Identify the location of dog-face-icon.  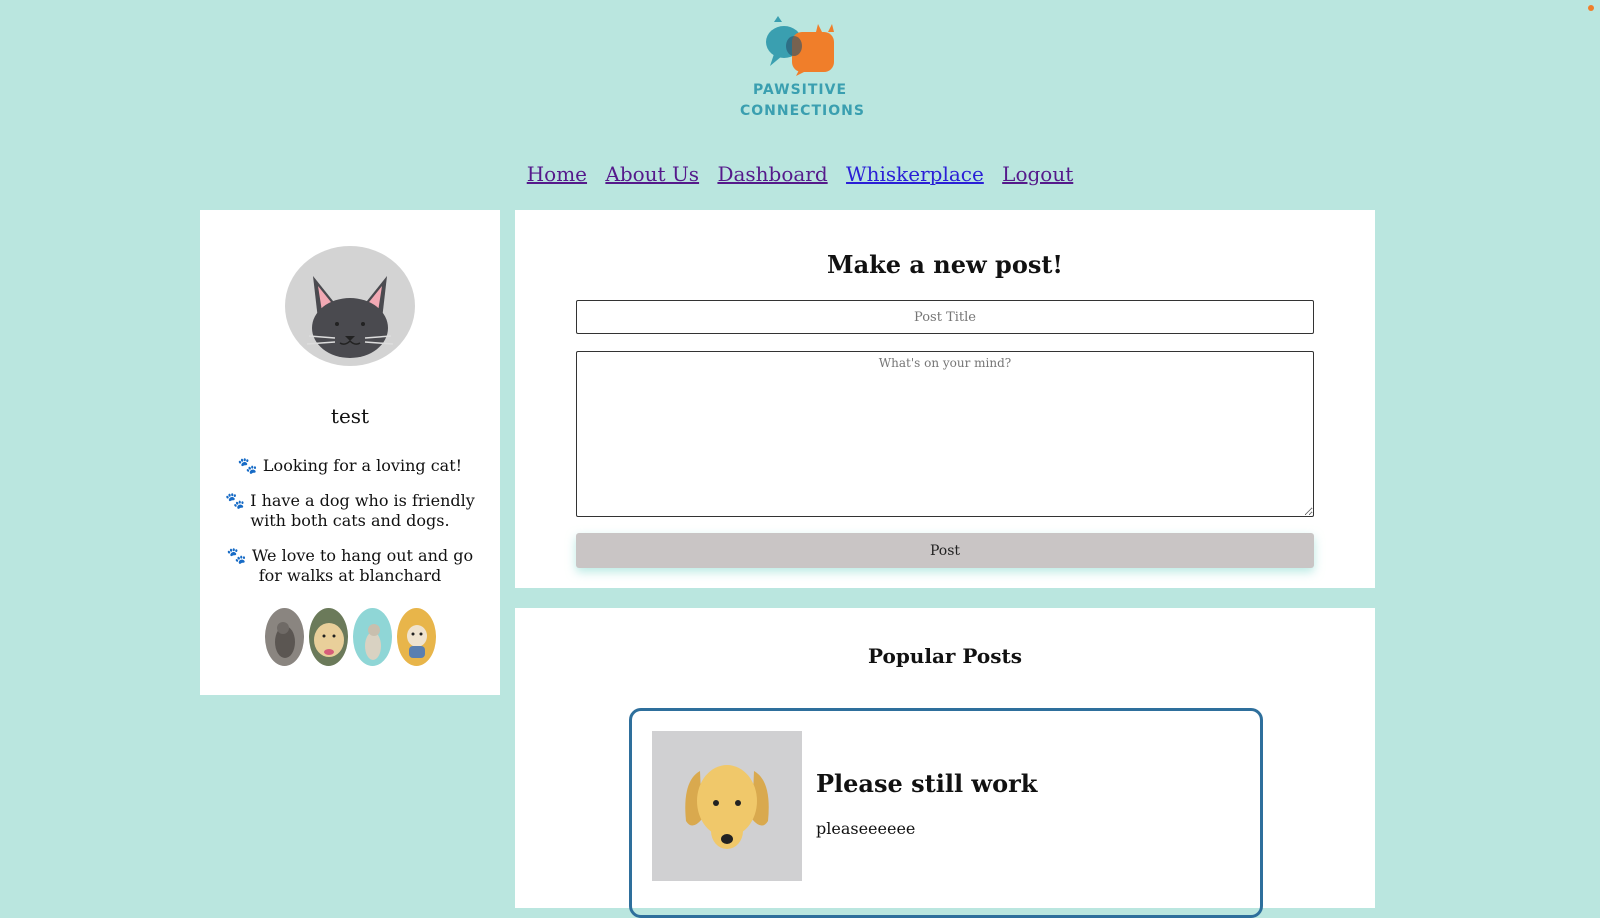
(727, 806).